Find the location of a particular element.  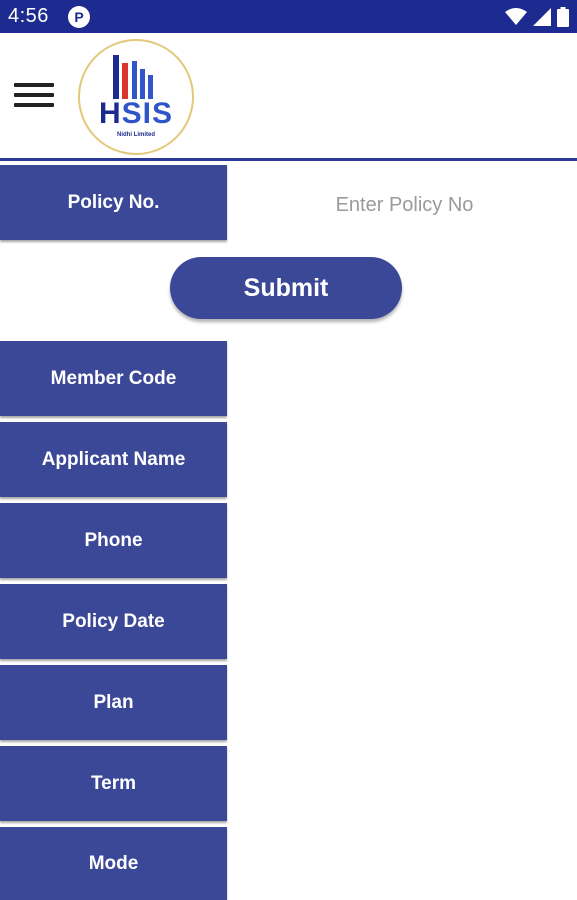

signal-icon is located at coordinates (542, 17).